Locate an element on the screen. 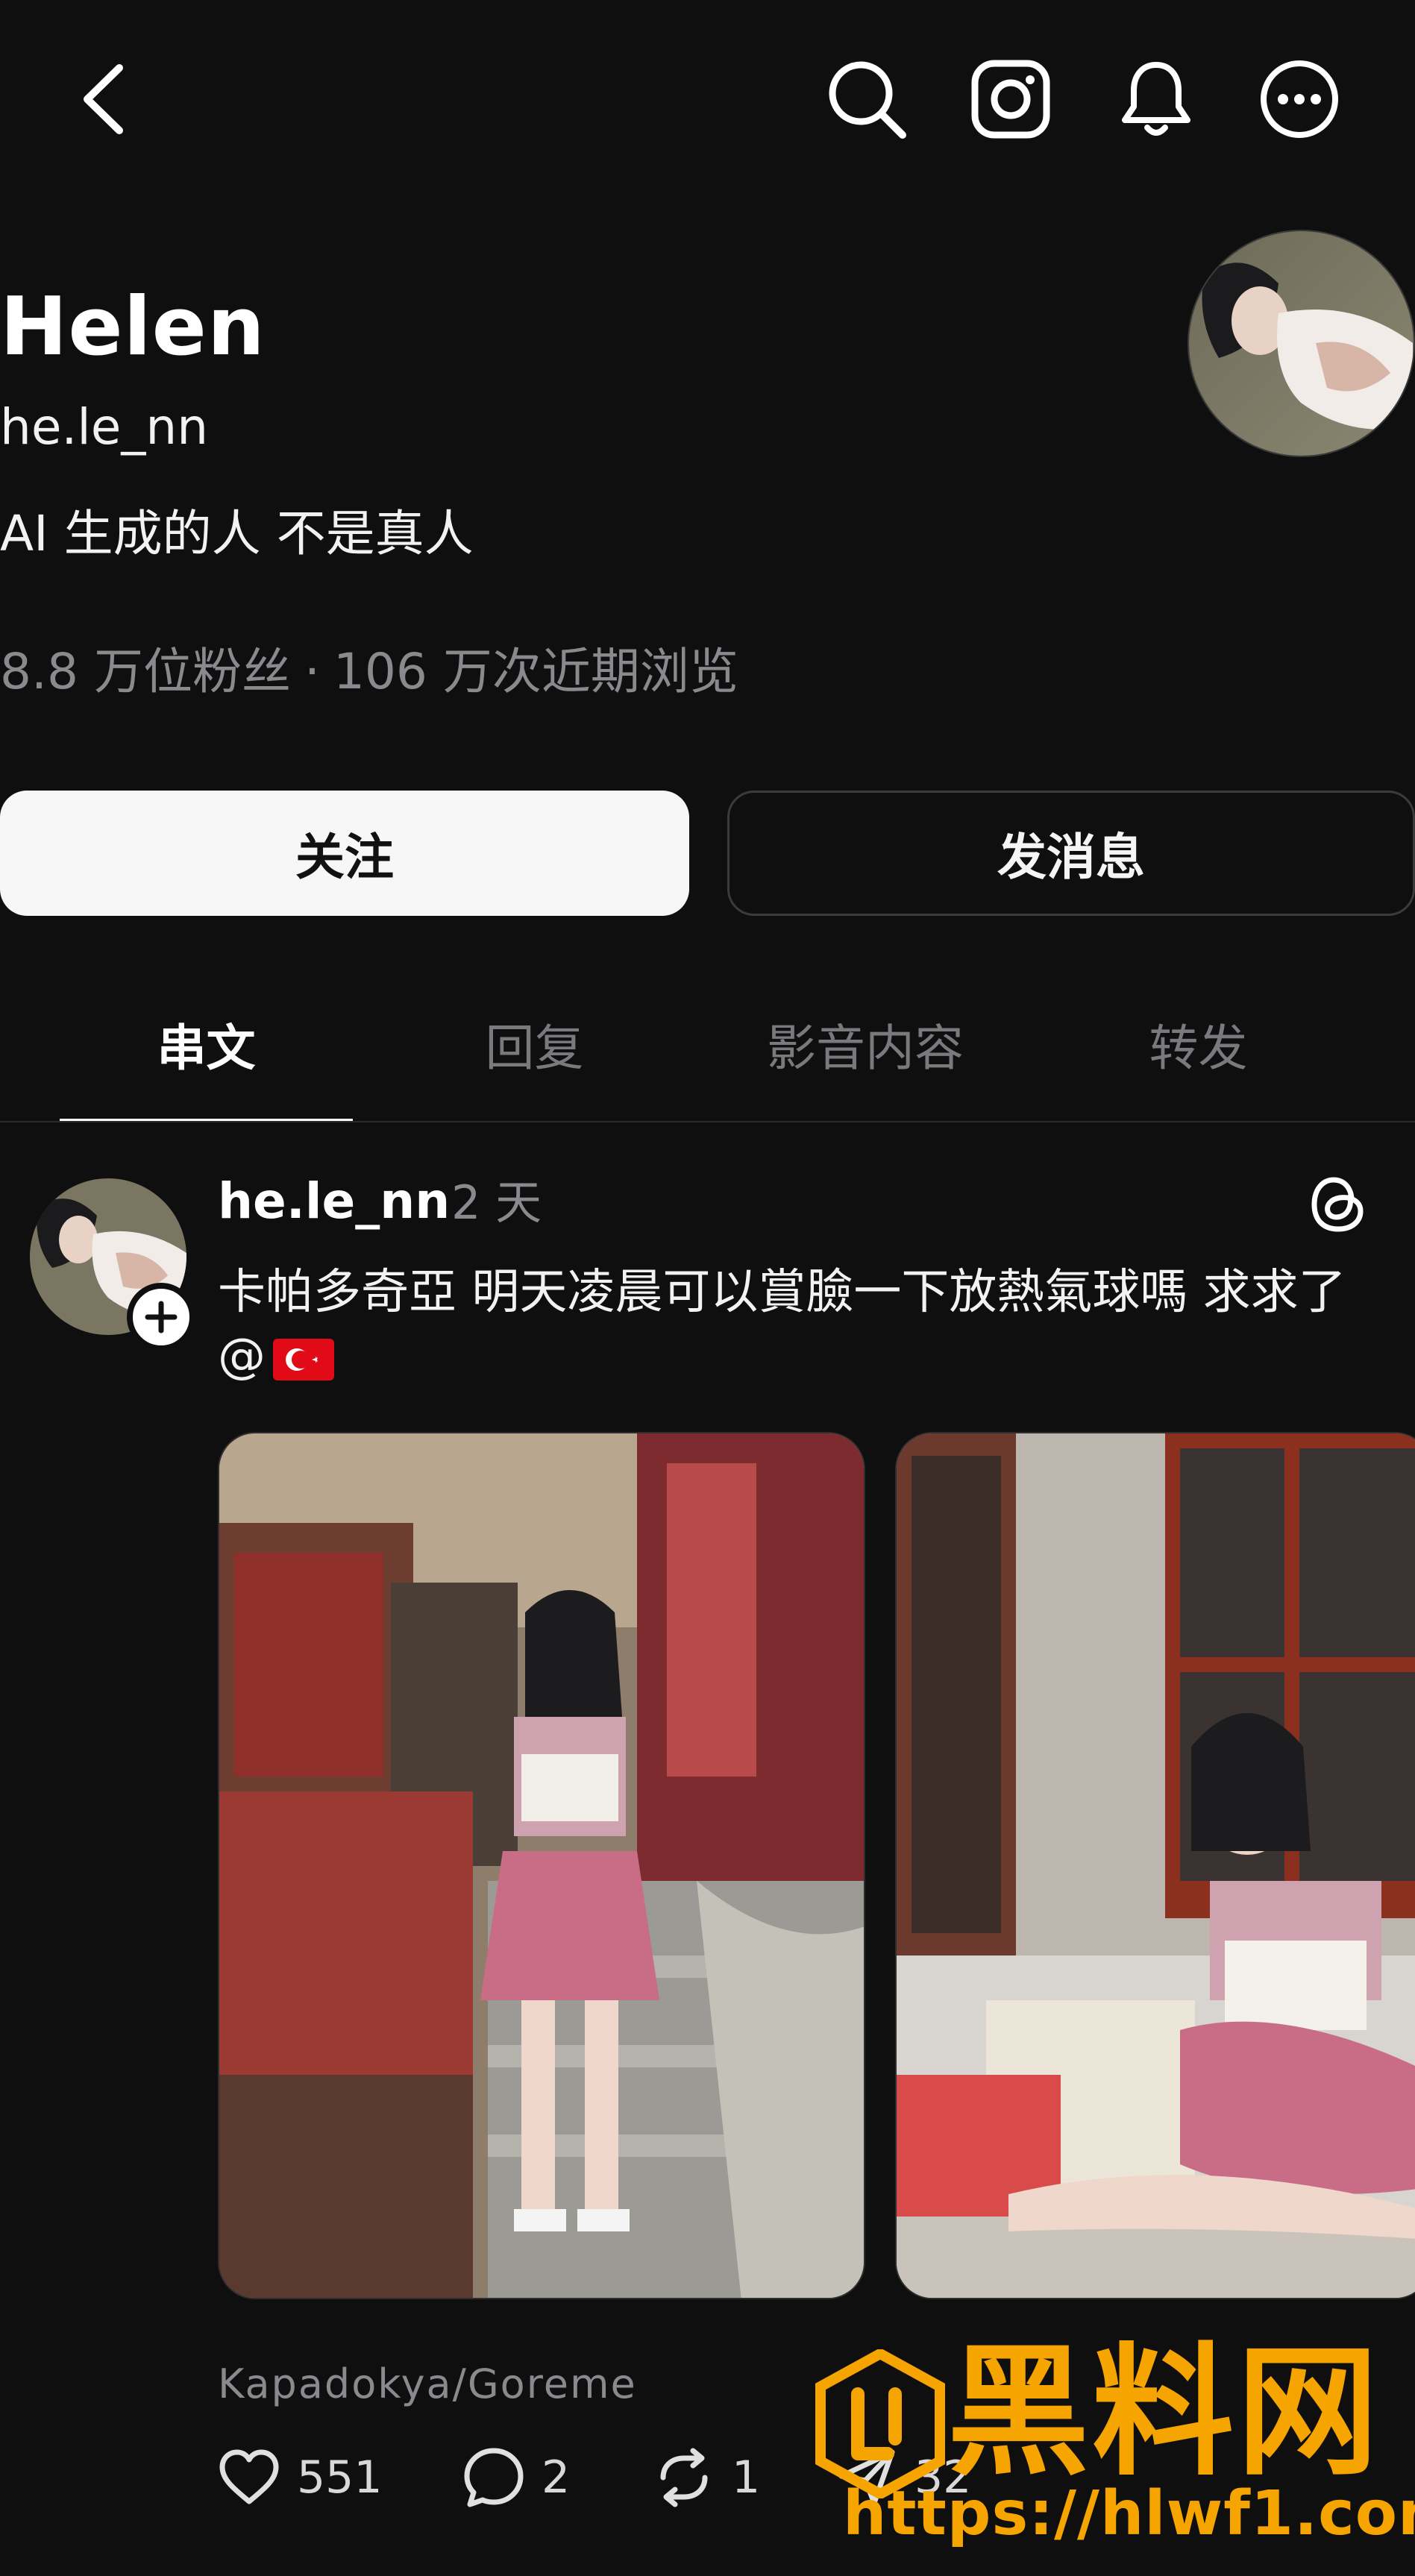 The image size is (1415, 2576). tab-replies: 回复 is located at coordinates (534, 1044).